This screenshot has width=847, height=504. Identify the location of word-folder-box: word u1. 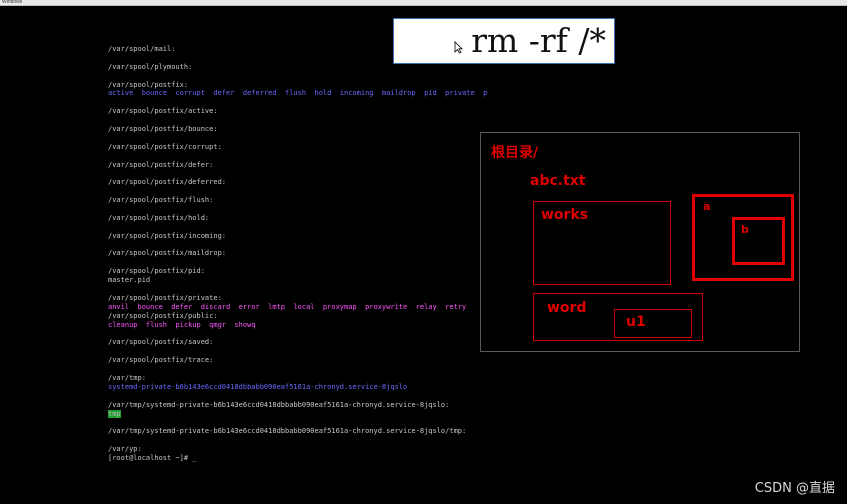
(618, 317).